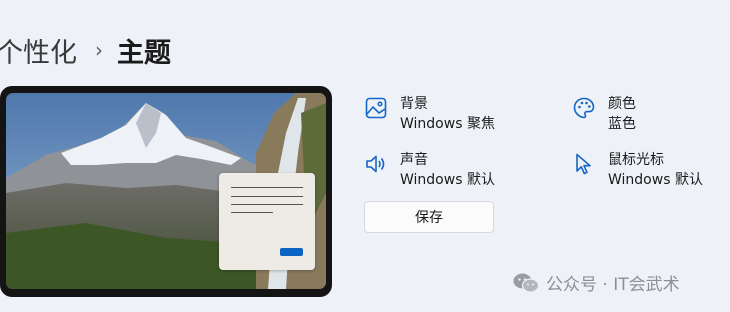 This screenshot has width=730, height=312. Describe the element at coordinates (429, 170) in the screenshot. I see `setting-sound: 声音 Windows 默认` at that location.